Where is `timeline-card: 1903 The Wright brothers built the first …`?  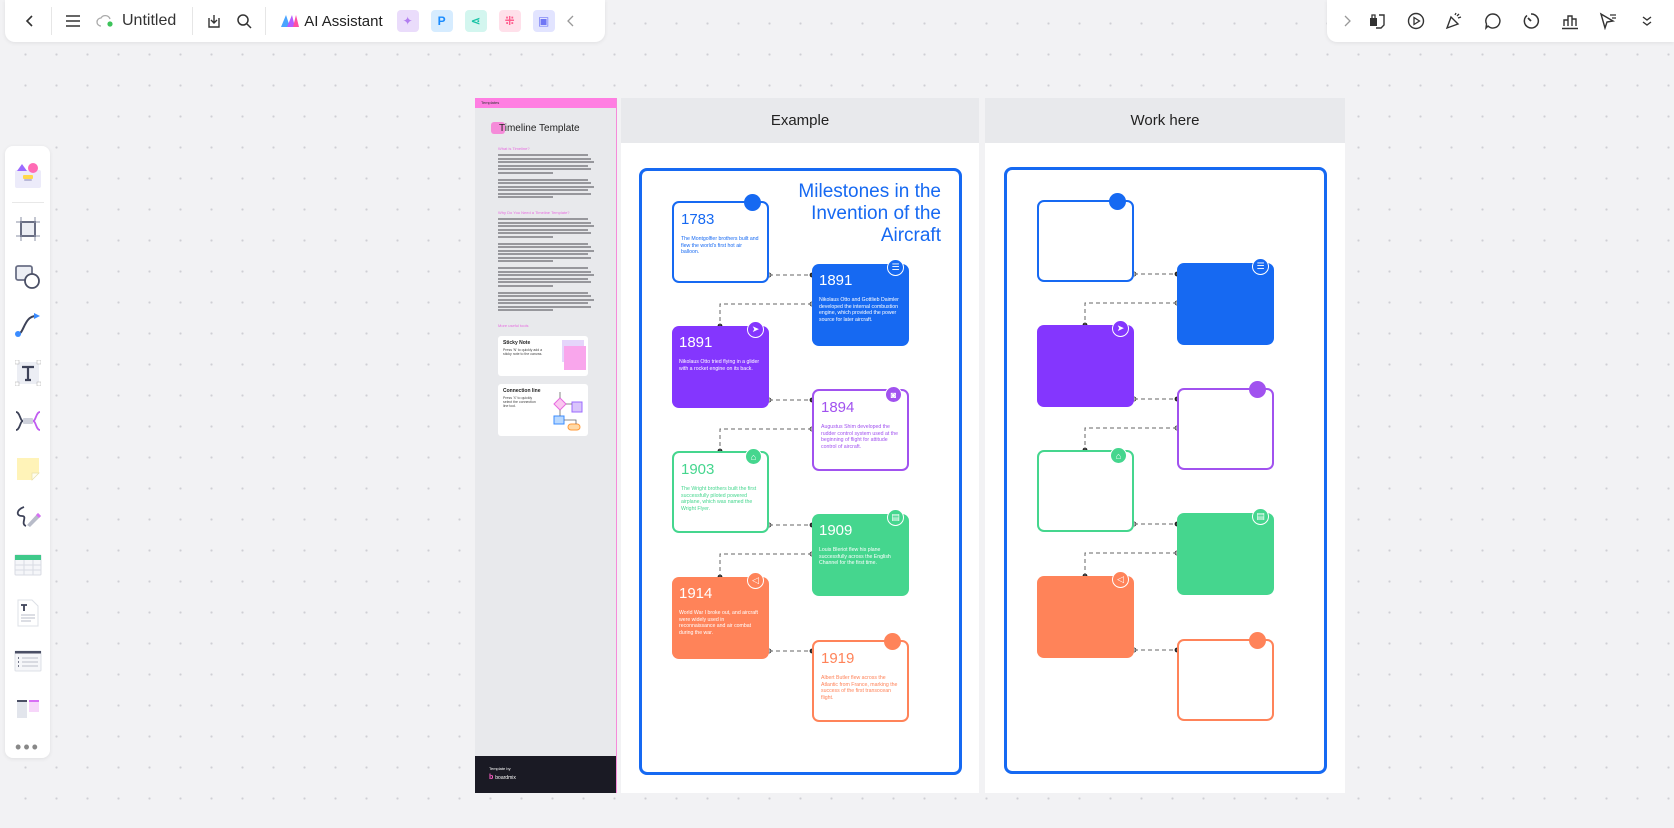
timeline-card: 1903 The Wright brothers built the first … is located at coordinates (720, 490).